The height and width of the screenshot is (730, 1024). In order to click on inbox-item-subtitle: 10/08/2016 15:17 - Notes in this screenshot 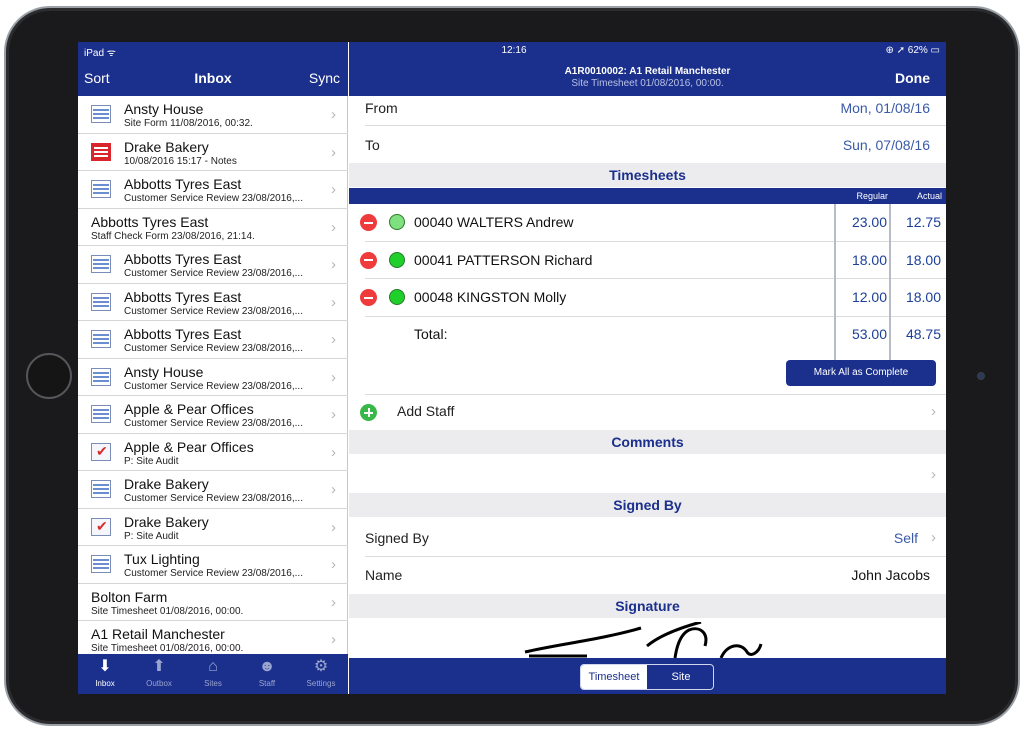, I will do `click(180, 161)`.